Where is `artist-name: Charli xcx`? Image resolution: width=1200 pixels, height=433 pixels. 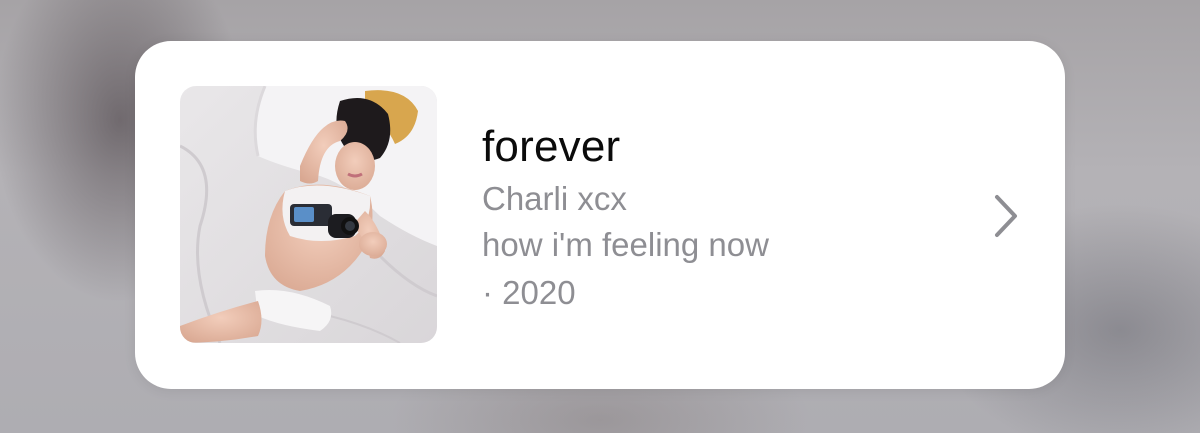 artist-name: Charli xcx is located at coordinates (554, 198).